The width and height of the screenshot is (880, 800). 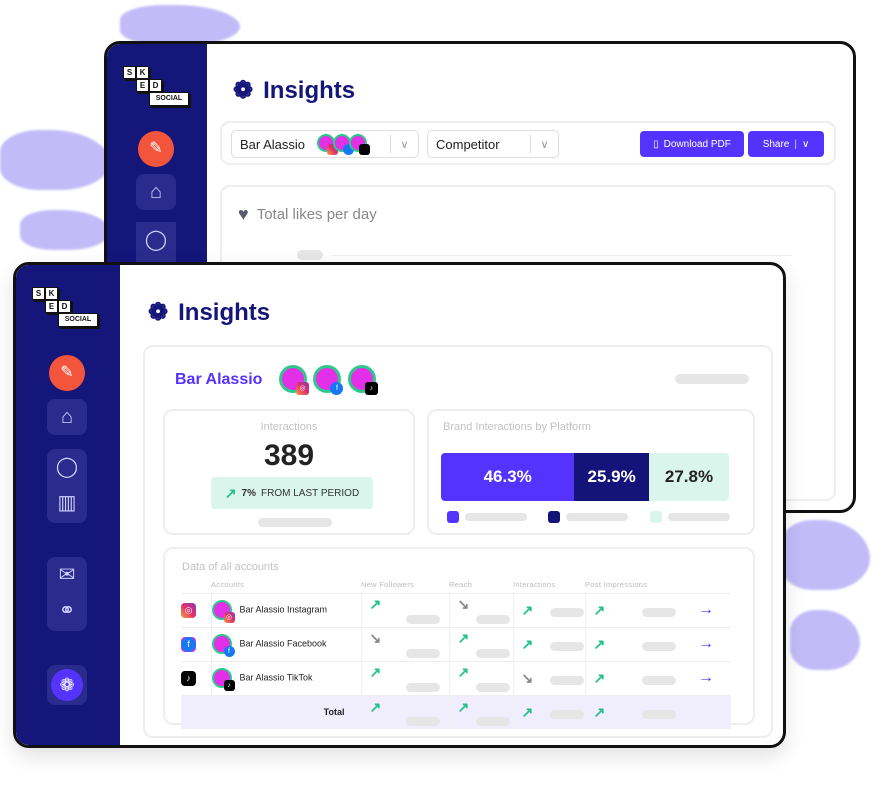 I want to click on tiktok-icon: ♪, so click(x=188, y=678).